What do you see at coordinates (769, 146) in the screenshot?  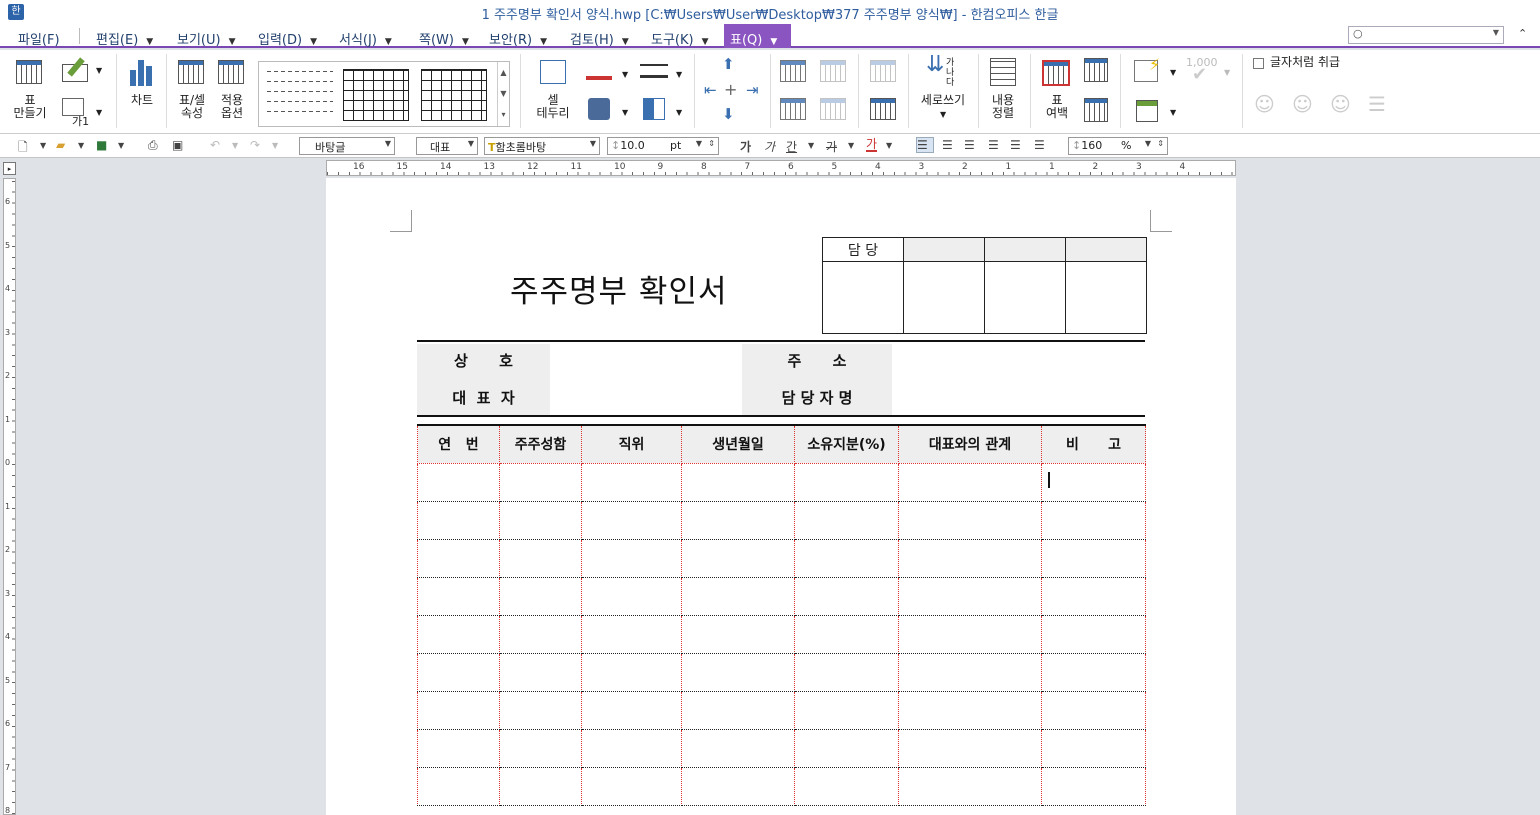 I see `italic-button: 가` at bounding box center [769, 146].